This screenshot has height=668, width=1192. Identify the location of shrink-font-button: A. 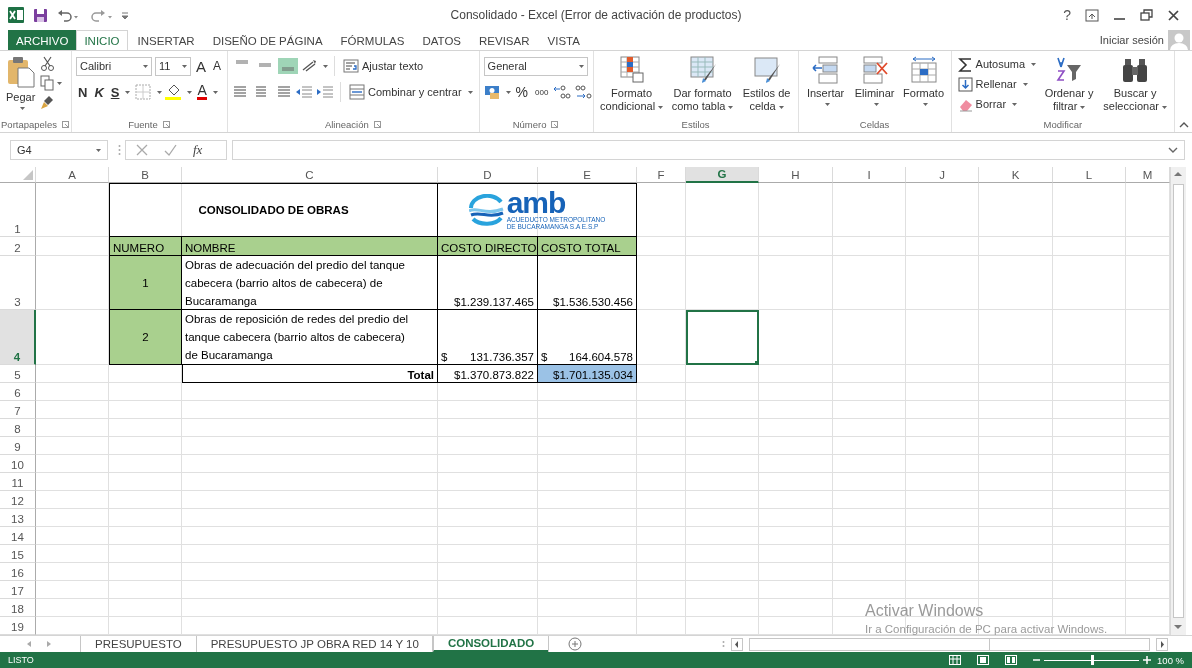
(217, 66).